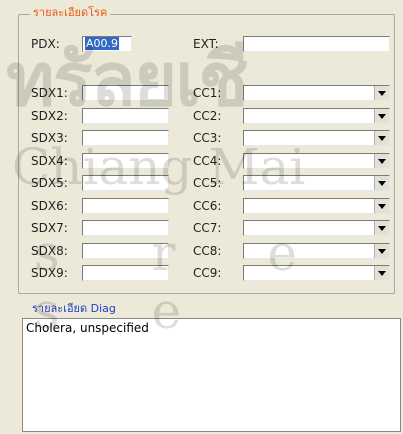 This screenshot has height=434, width=403. Describe the element at coordinates (206, 44) in the screenshot. I see `ext-label: EXT:` at that location.